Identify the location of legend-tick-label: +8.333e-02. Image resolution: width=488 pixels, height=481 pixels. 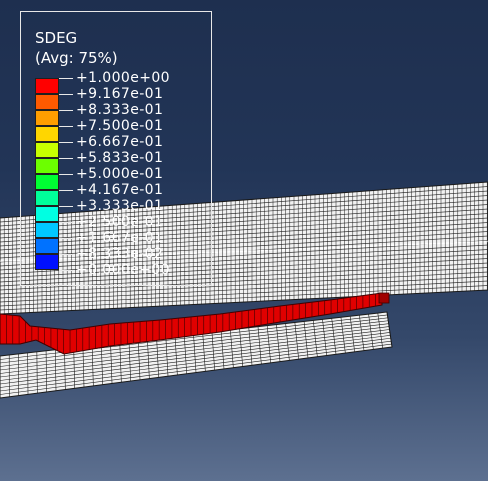
(120, 254).